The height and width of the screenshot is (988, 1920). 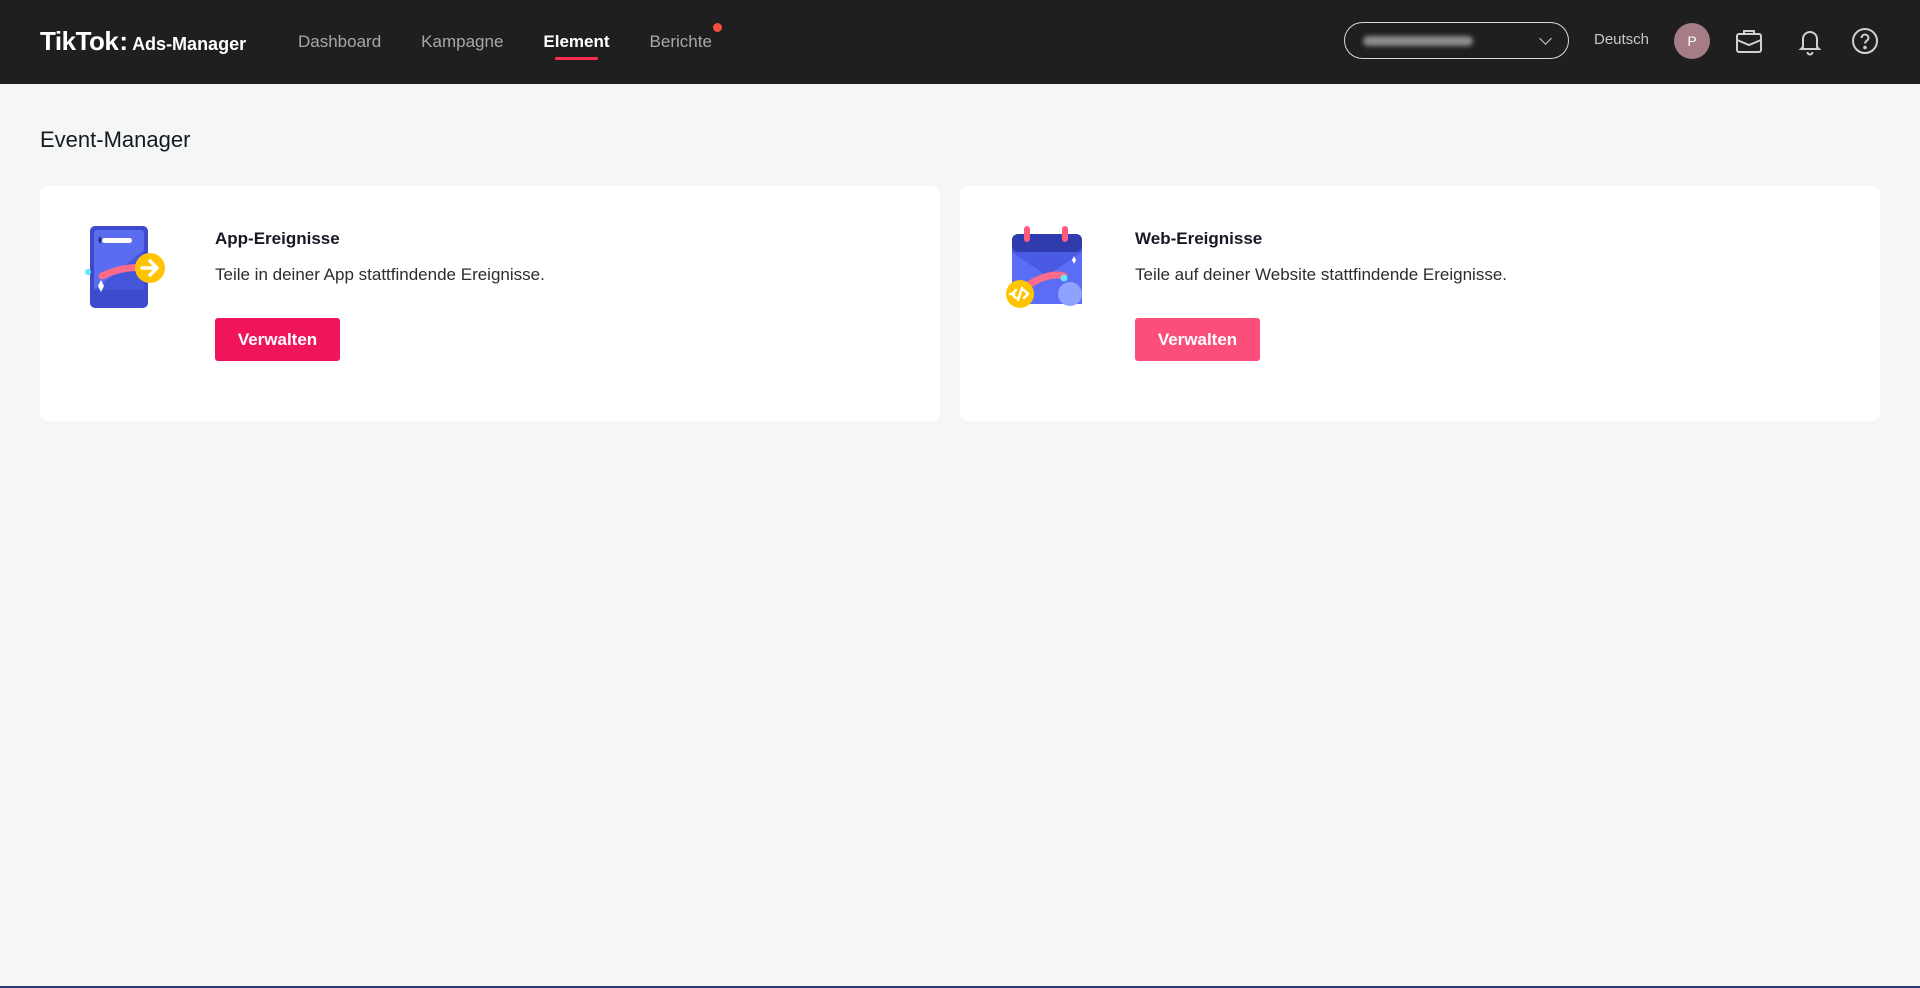 I want to click on account-selector, so click(x=1456, y=40).